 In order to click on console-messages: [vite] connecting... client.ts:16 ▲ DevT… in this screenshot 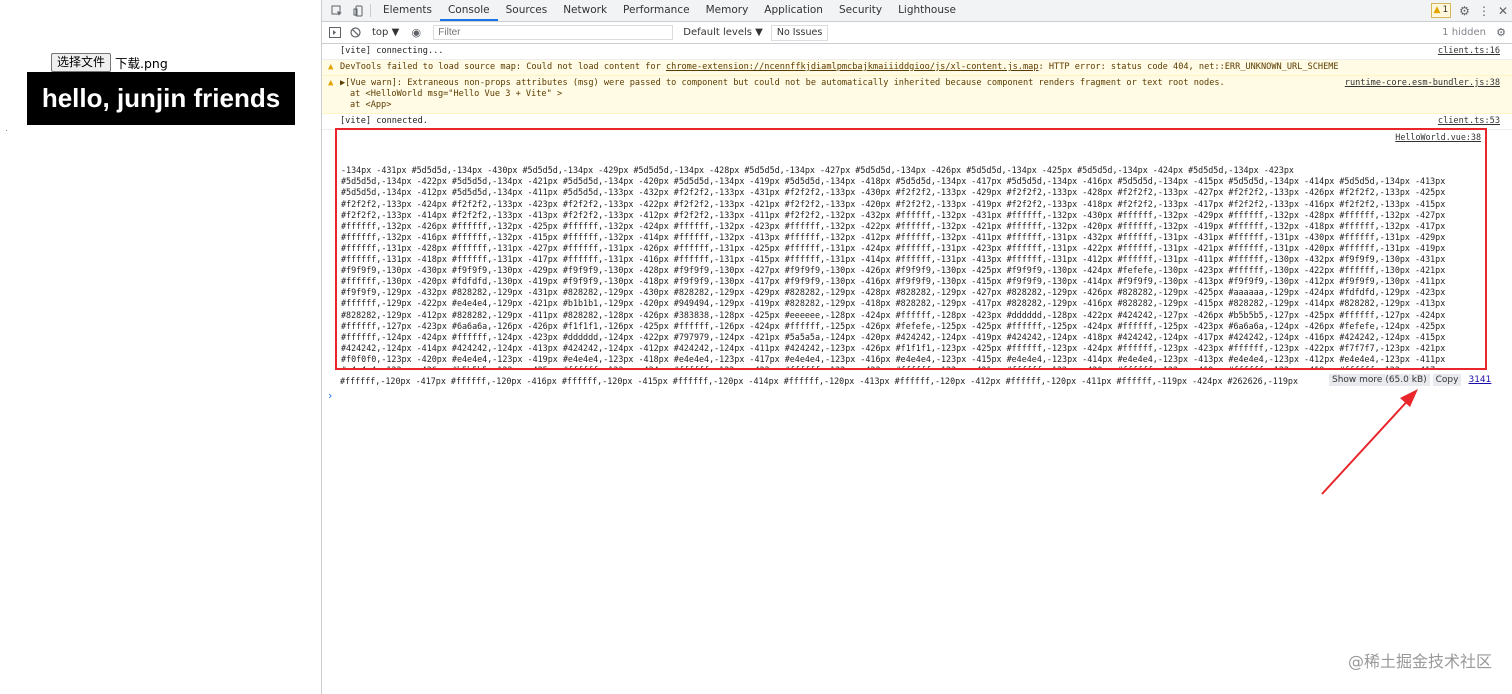, I will do `click(917, 87)`.